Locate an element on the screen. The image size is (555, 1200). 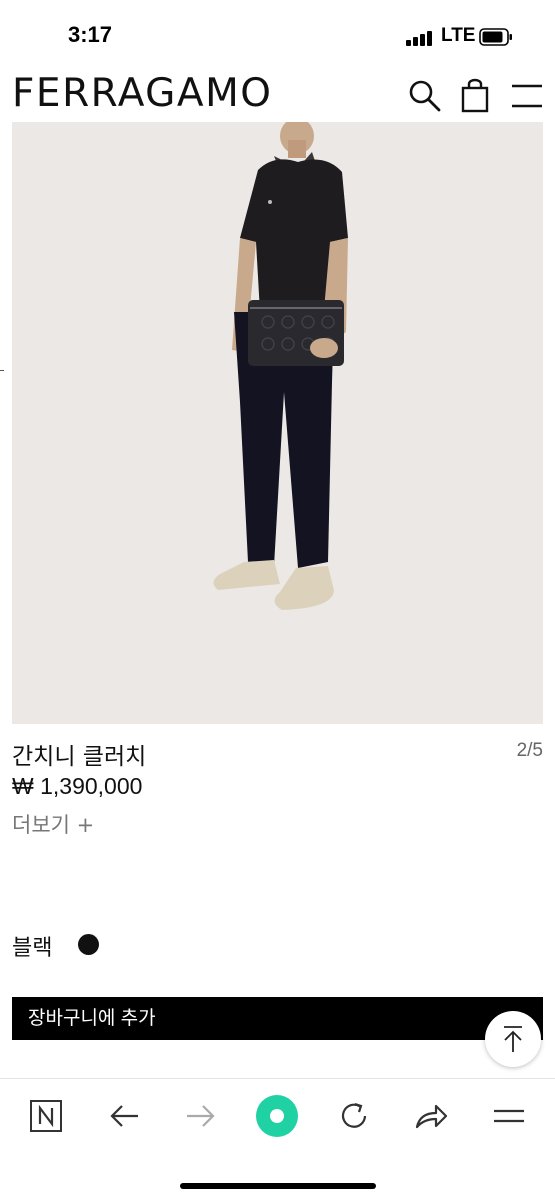
signal-icon is located at coordinates (420, 38).